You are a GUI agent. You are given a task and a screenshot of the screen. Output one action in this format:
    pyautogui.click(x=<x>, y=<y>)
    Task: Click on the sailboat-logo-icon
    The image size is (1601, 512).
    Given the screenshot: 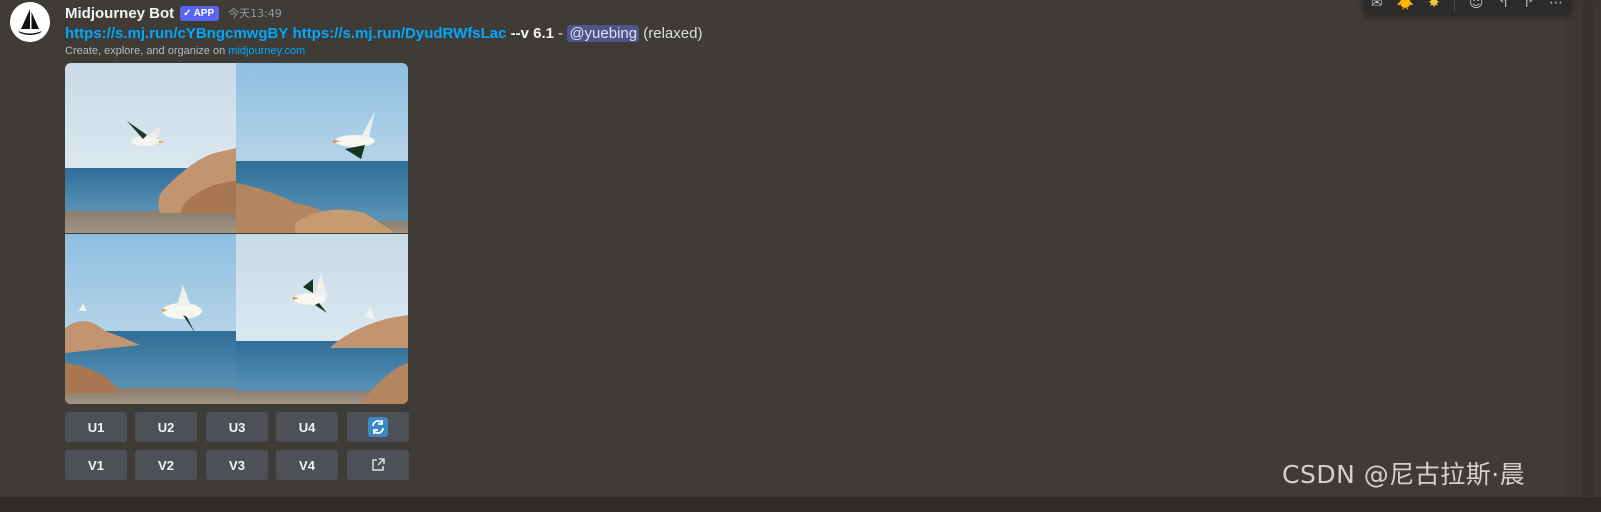 What is the action you would take?
    pyautogui.click(x=30, y=22)
    